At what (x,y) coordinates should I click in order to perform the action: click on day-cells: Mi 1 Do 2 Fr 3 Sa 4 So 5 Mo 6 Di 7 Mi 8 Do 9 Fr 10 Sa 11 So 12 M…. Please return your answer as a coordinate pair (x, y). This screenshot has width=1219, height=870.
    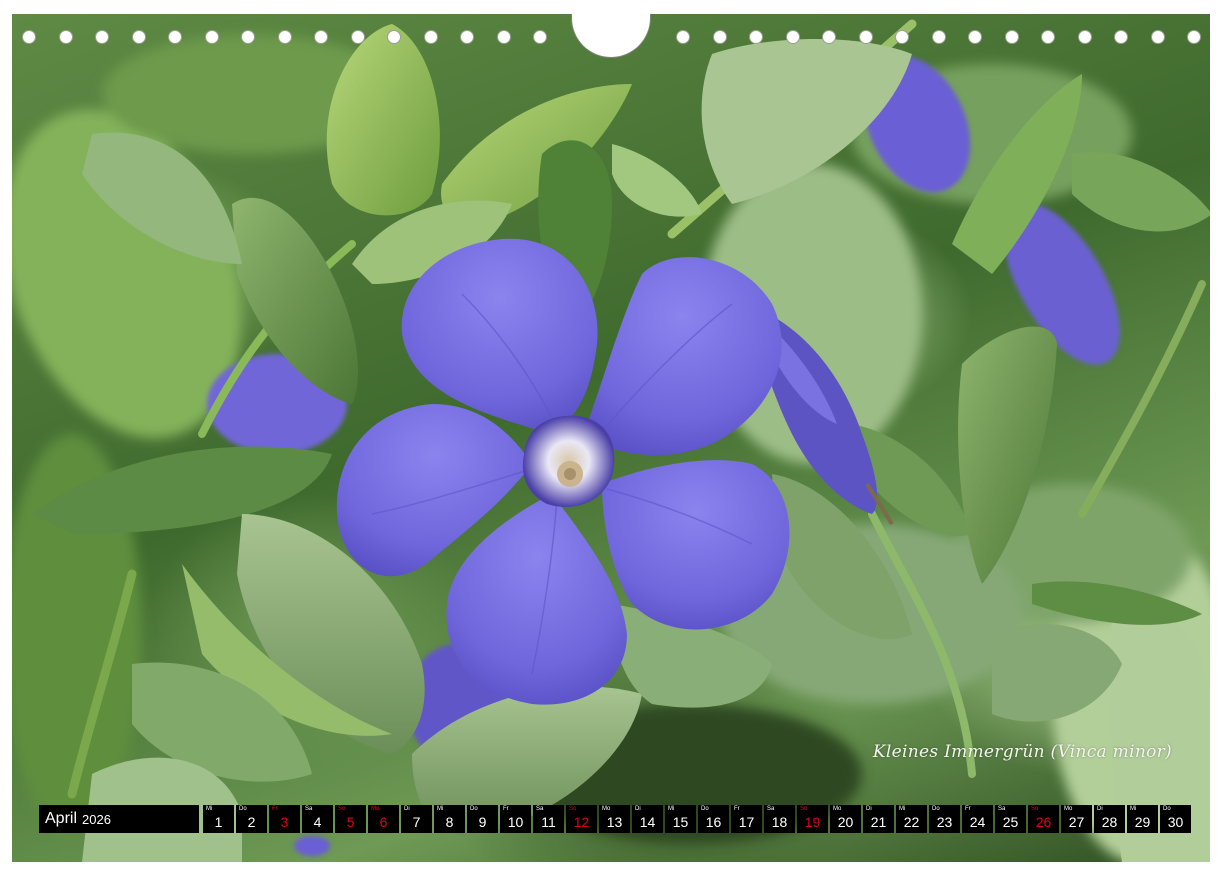
    Looking at the image, I should click on (696, 819).